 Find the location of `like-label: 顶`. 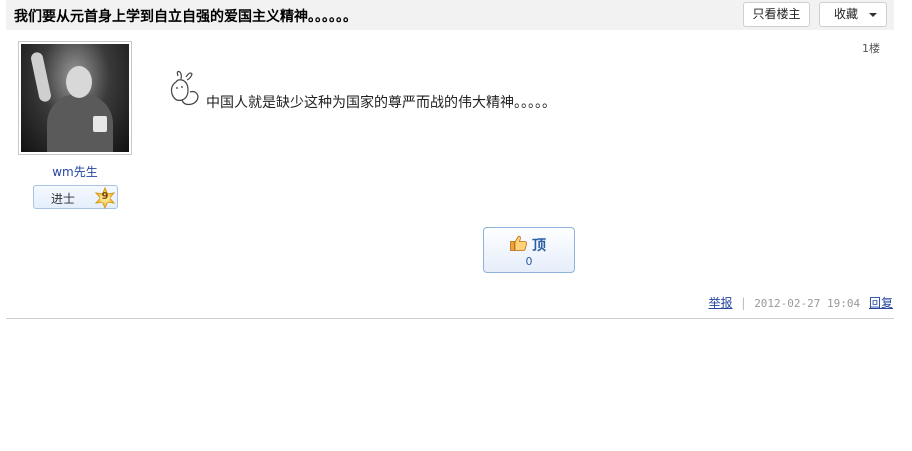

like-label: 顶 is located at coordinates (539, 246).